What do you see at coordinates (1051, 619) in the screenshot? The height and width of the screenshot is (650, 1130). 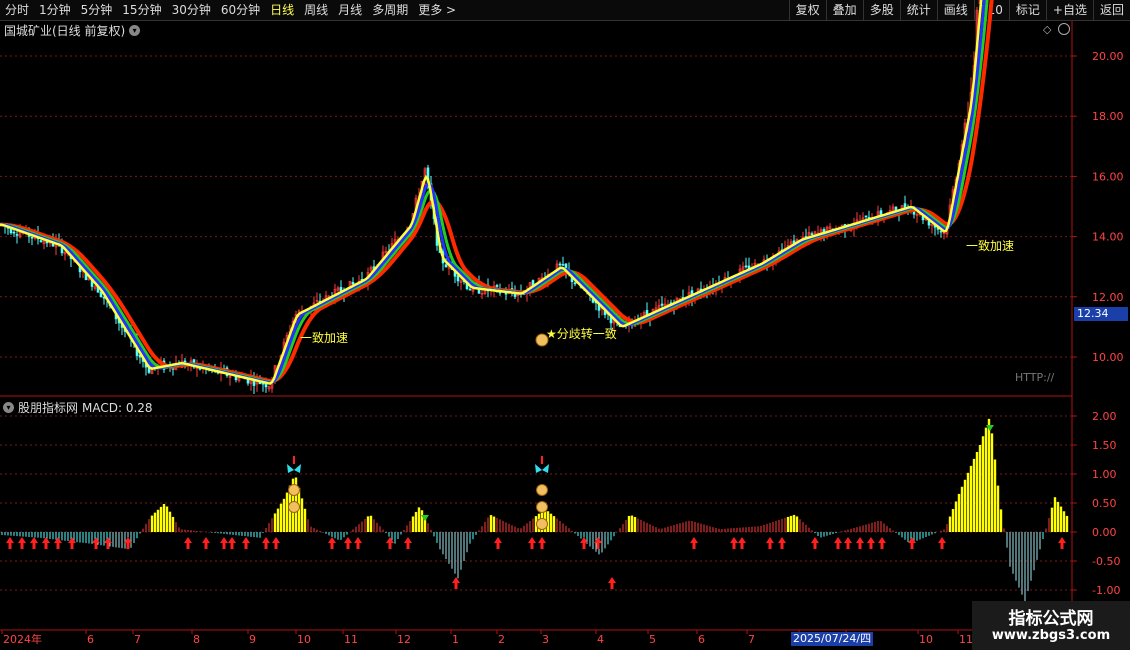 I see `watermark-title: 指标公式网` at bounding box center [1051, 619].